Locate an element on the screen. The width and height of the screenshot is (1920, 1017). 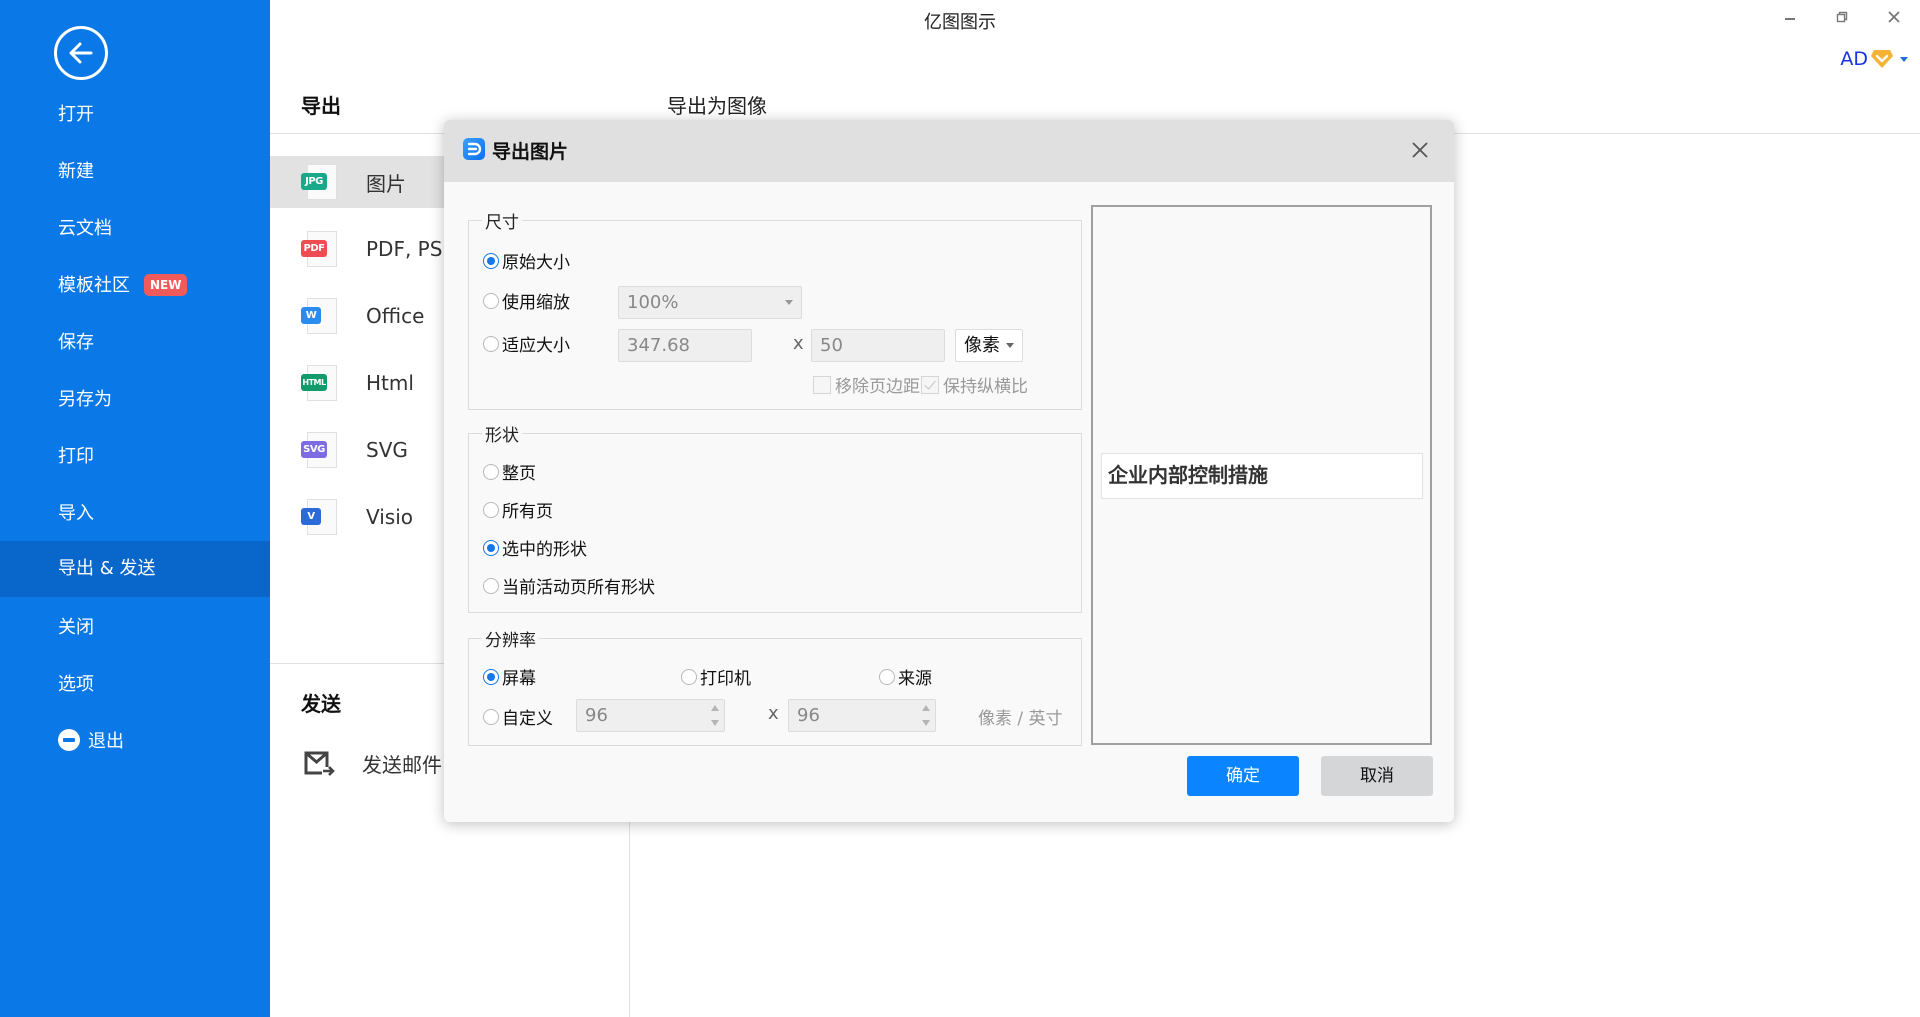
sidebar-item-label: 导出 & 发送 is located at coordinates (107, 568).